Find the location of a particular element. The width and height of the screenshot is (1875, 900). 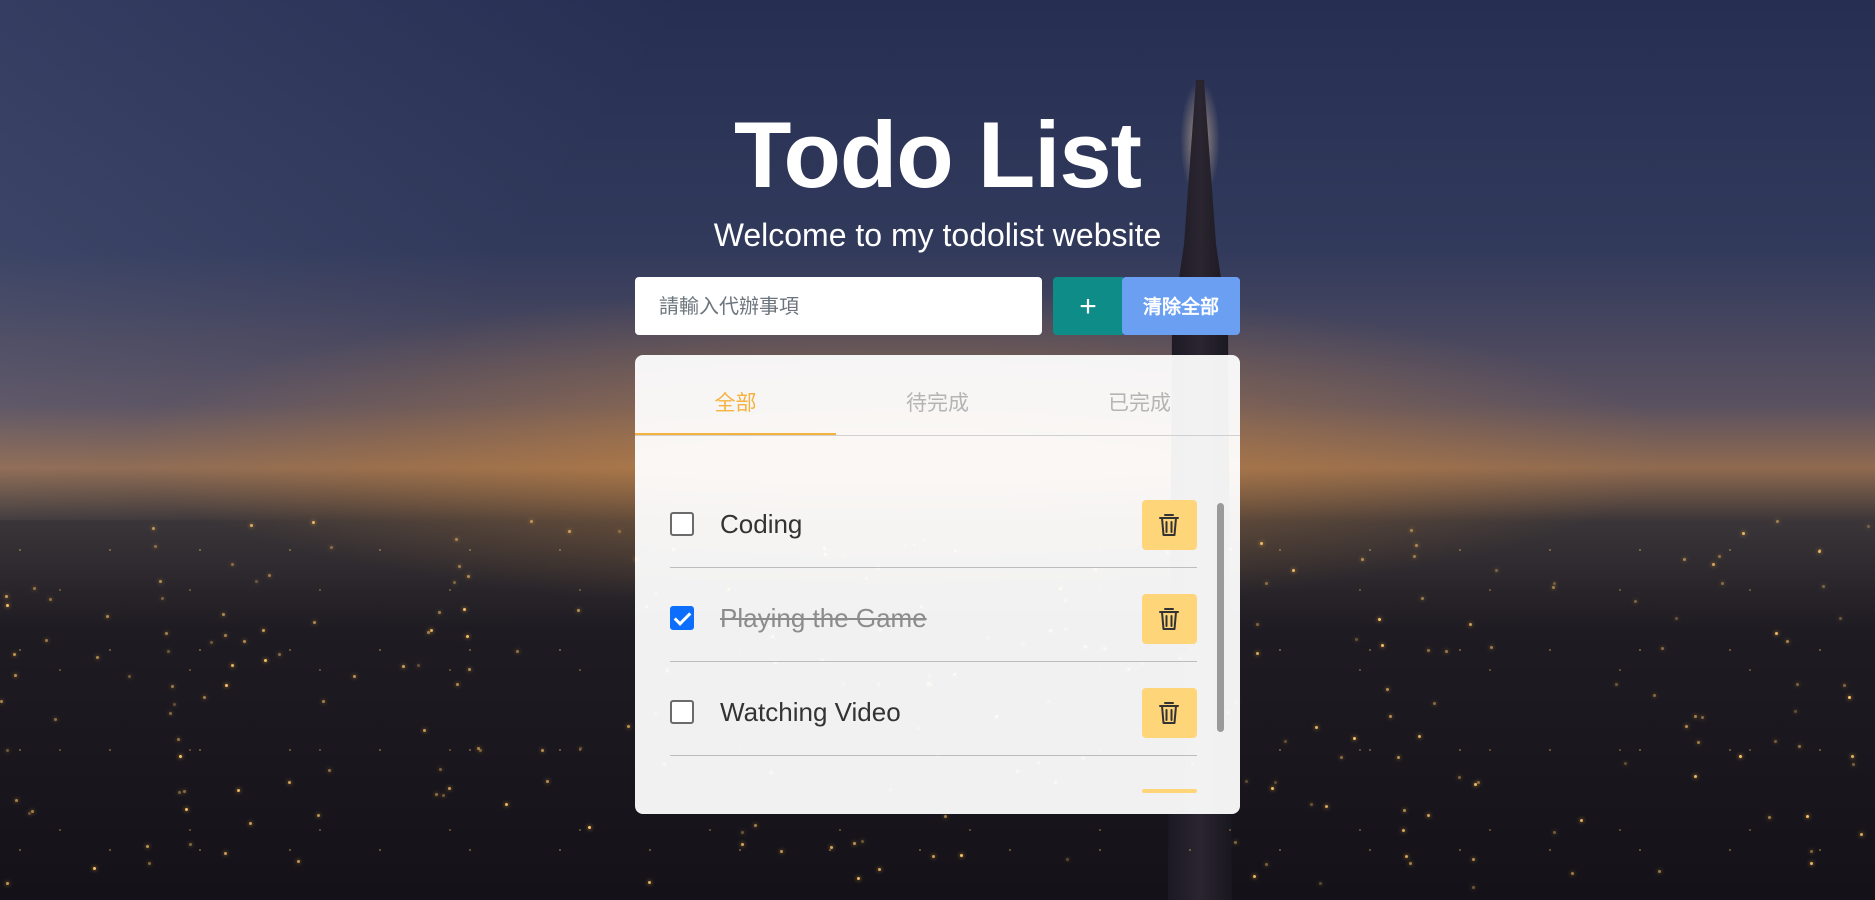

todo-item: Coding is located at coordinates (933, 521).